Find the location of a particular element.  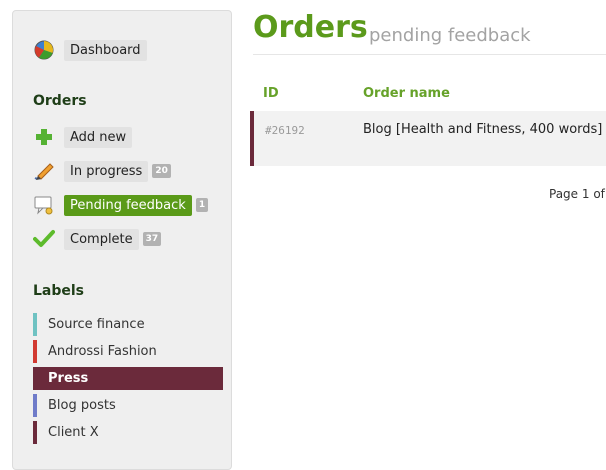

label-text: Press is located at coordinates (68, 378).